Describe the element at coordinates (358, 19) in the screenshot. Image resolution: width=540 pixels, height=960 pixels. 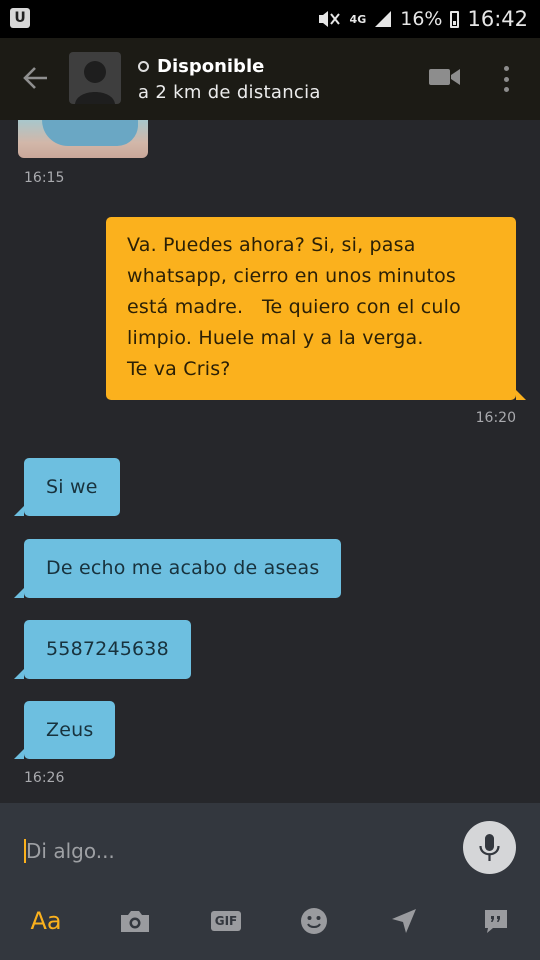
I see `network-type-label: 4G` at that location.